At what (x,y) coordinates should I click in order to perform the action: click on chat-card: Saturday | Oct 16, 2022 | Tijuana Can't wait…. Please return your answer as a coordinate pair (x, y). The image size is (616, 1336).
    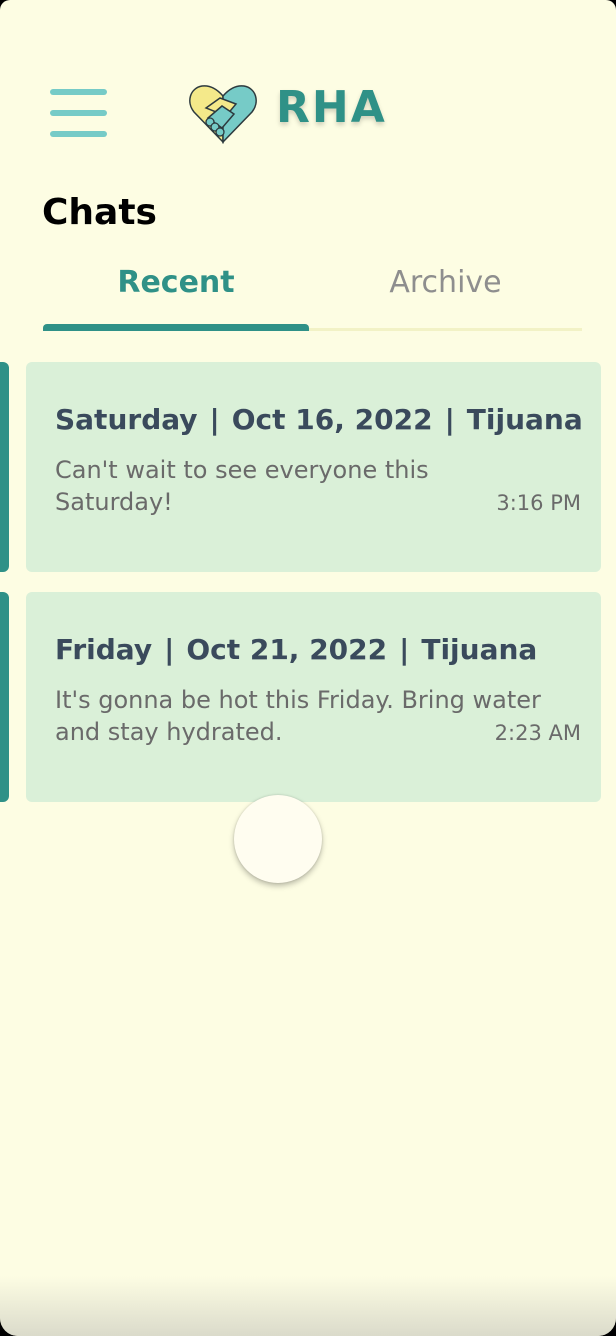
    Looking at the image, I should click on (313, 467).